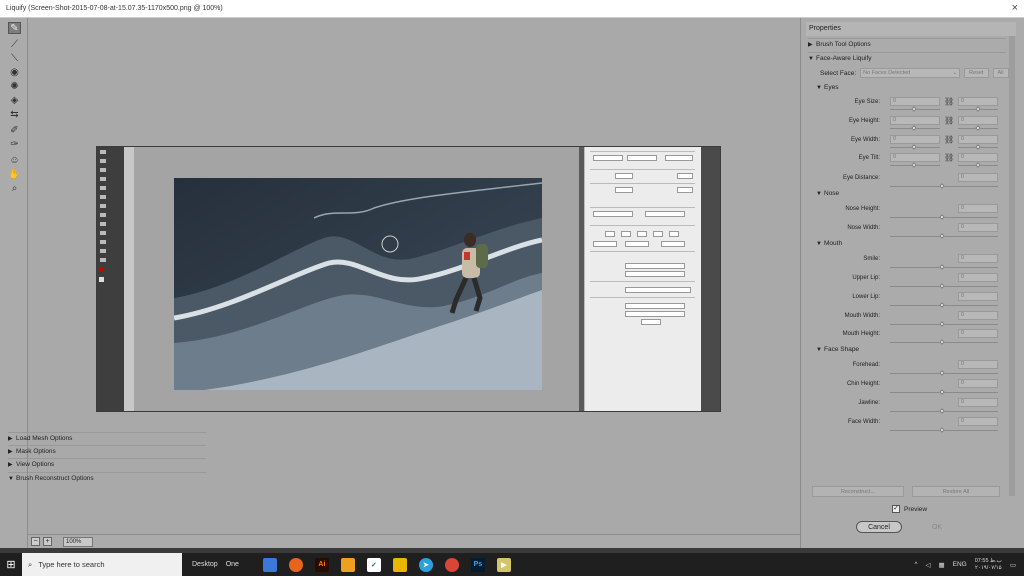 The width and height of the screenshot is (1024, 576). Describe the element at coordinates (11, 564) in the screenshot. I see `windows-start-icon: ⊞` at that location.